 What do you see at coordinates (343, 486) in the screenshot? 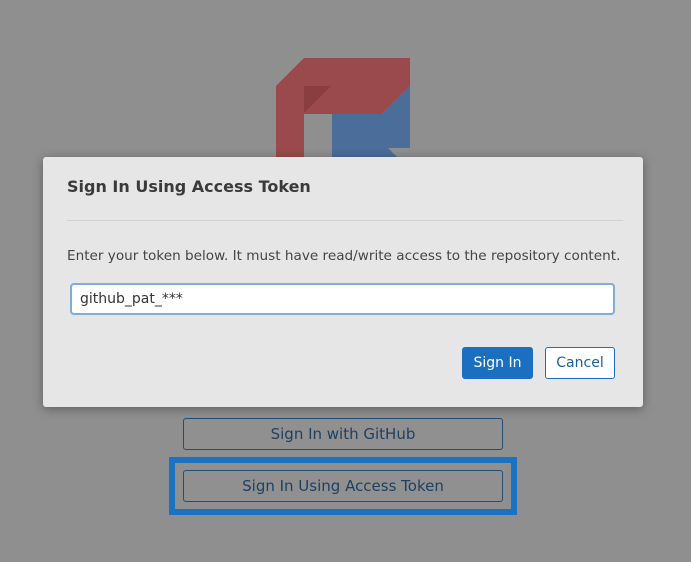
I see `access-token-signin-button: Sign In Using Access Token` at bounding box center [343, 486].